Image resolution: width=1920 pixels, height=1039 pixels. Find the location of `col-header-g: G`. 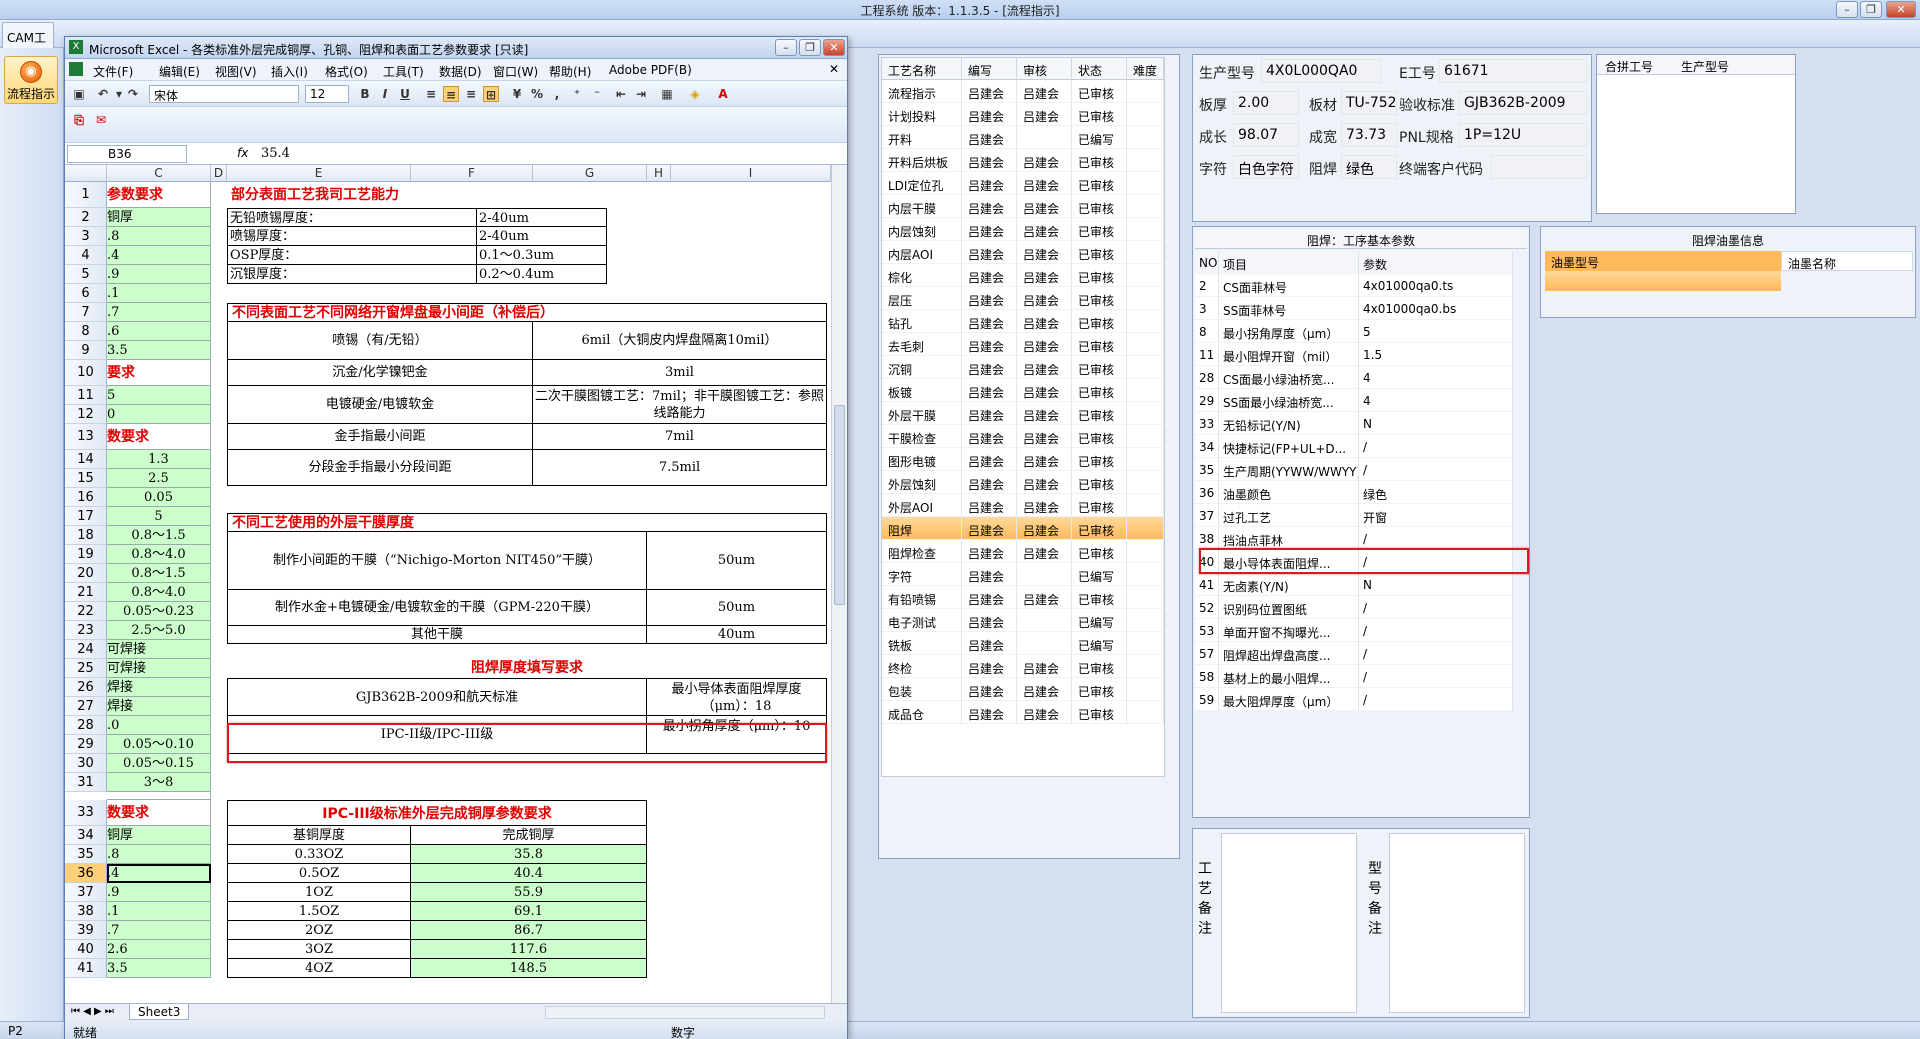

col-header-g: G is located at coordinates (590, 173).